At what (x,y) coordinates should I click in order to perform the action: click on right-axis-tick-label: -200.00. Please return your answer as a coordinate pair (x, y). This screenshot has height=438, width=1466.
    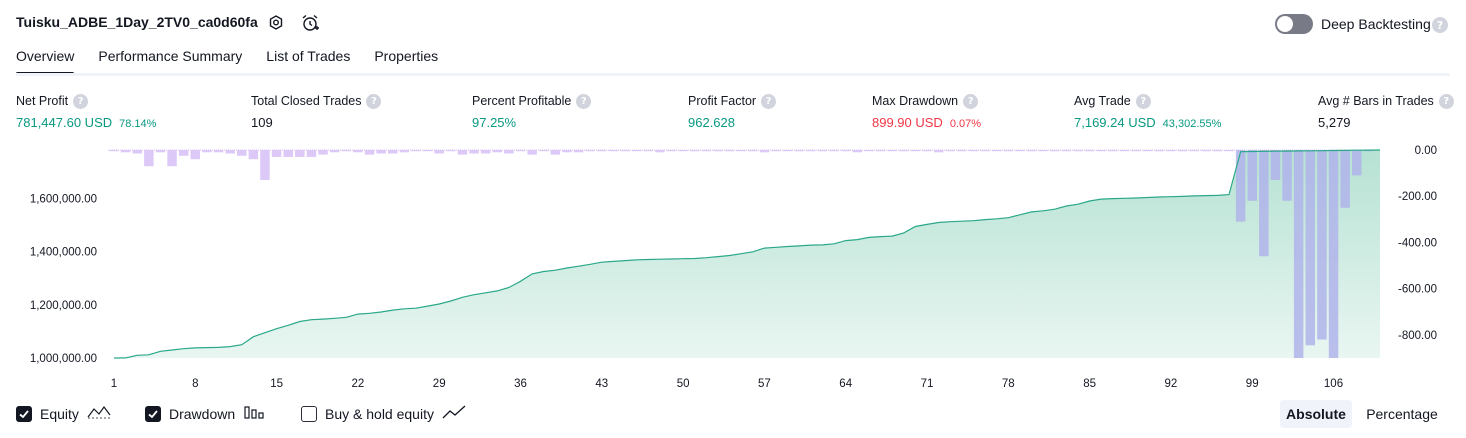
    Looking at the image, I should click on (1417, 197).